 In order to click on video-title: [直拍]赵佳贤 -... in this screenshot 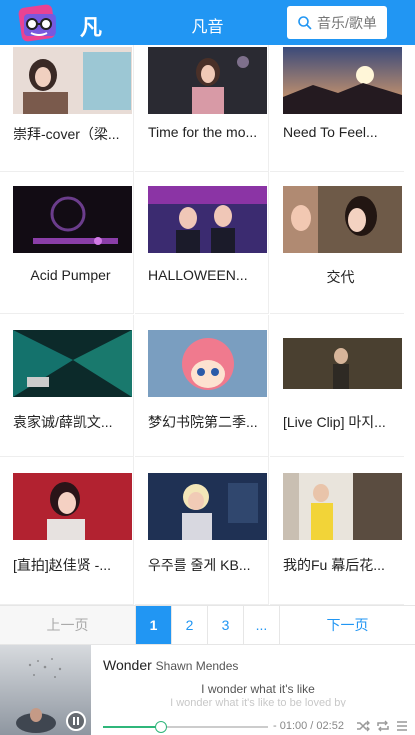, I will do `click(62, 565)`.